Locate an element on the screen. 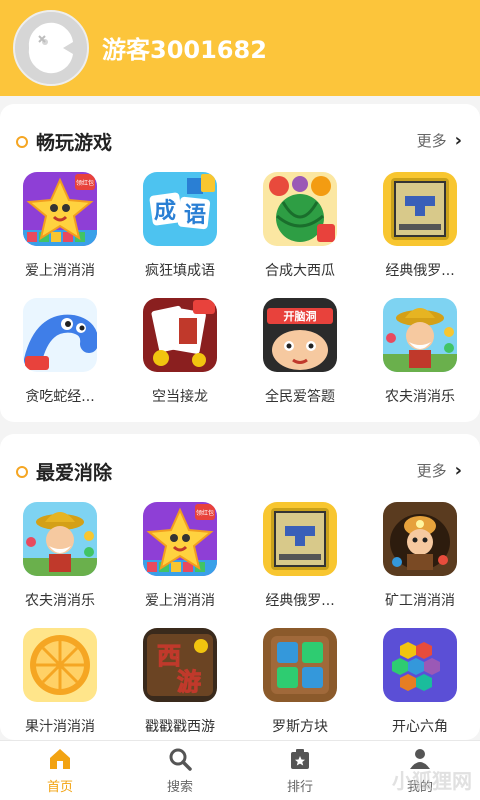  tab-home: 首页 is located at coordinates (60, 770).